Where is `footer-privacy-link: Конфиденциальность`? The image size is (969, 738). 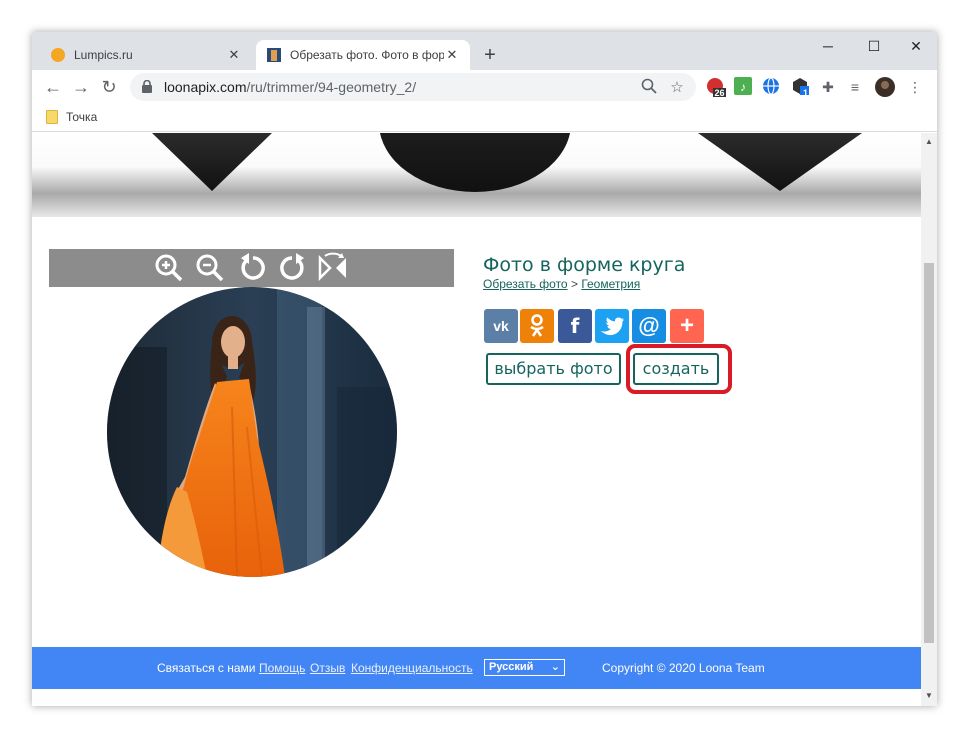
footer-privacy-link: Конфиденциальность is located at coordinates (412, 668).